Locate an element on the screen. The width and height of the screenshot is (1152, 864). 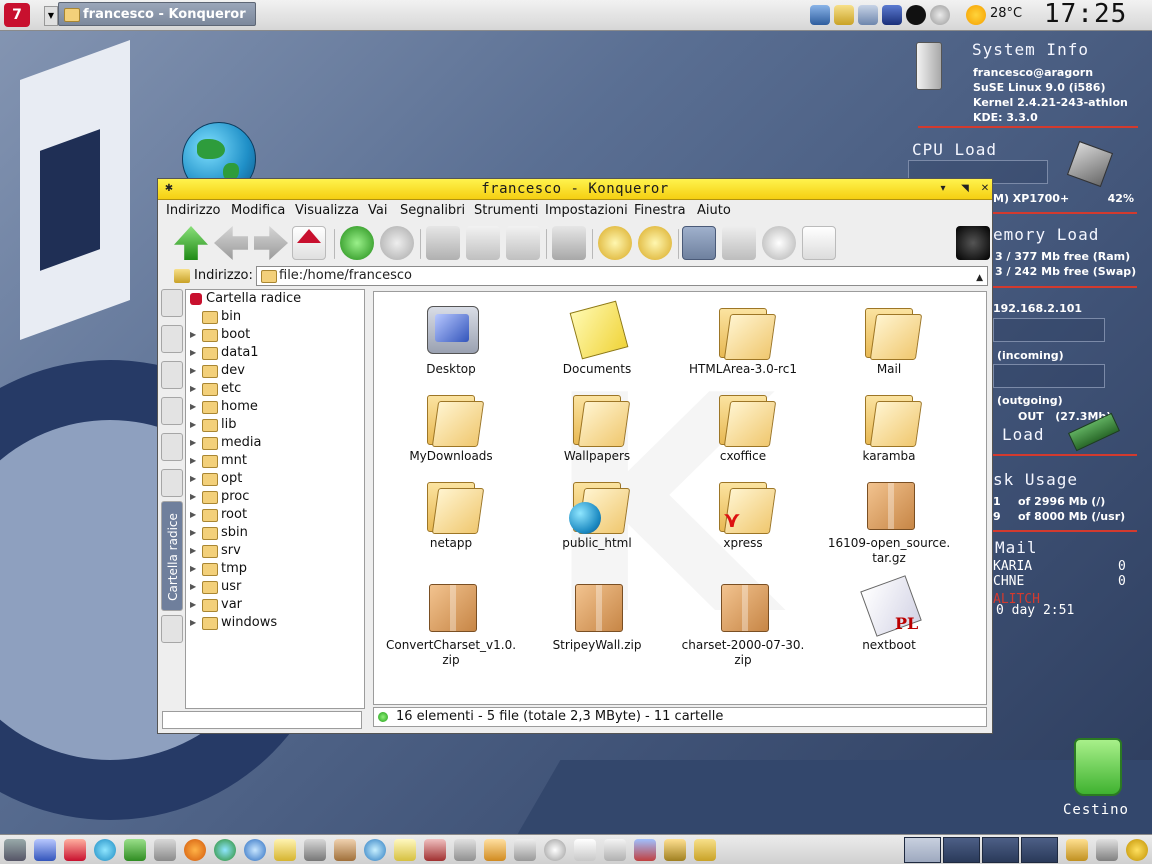
file-item: karamba is located at coordinates (889, 426).